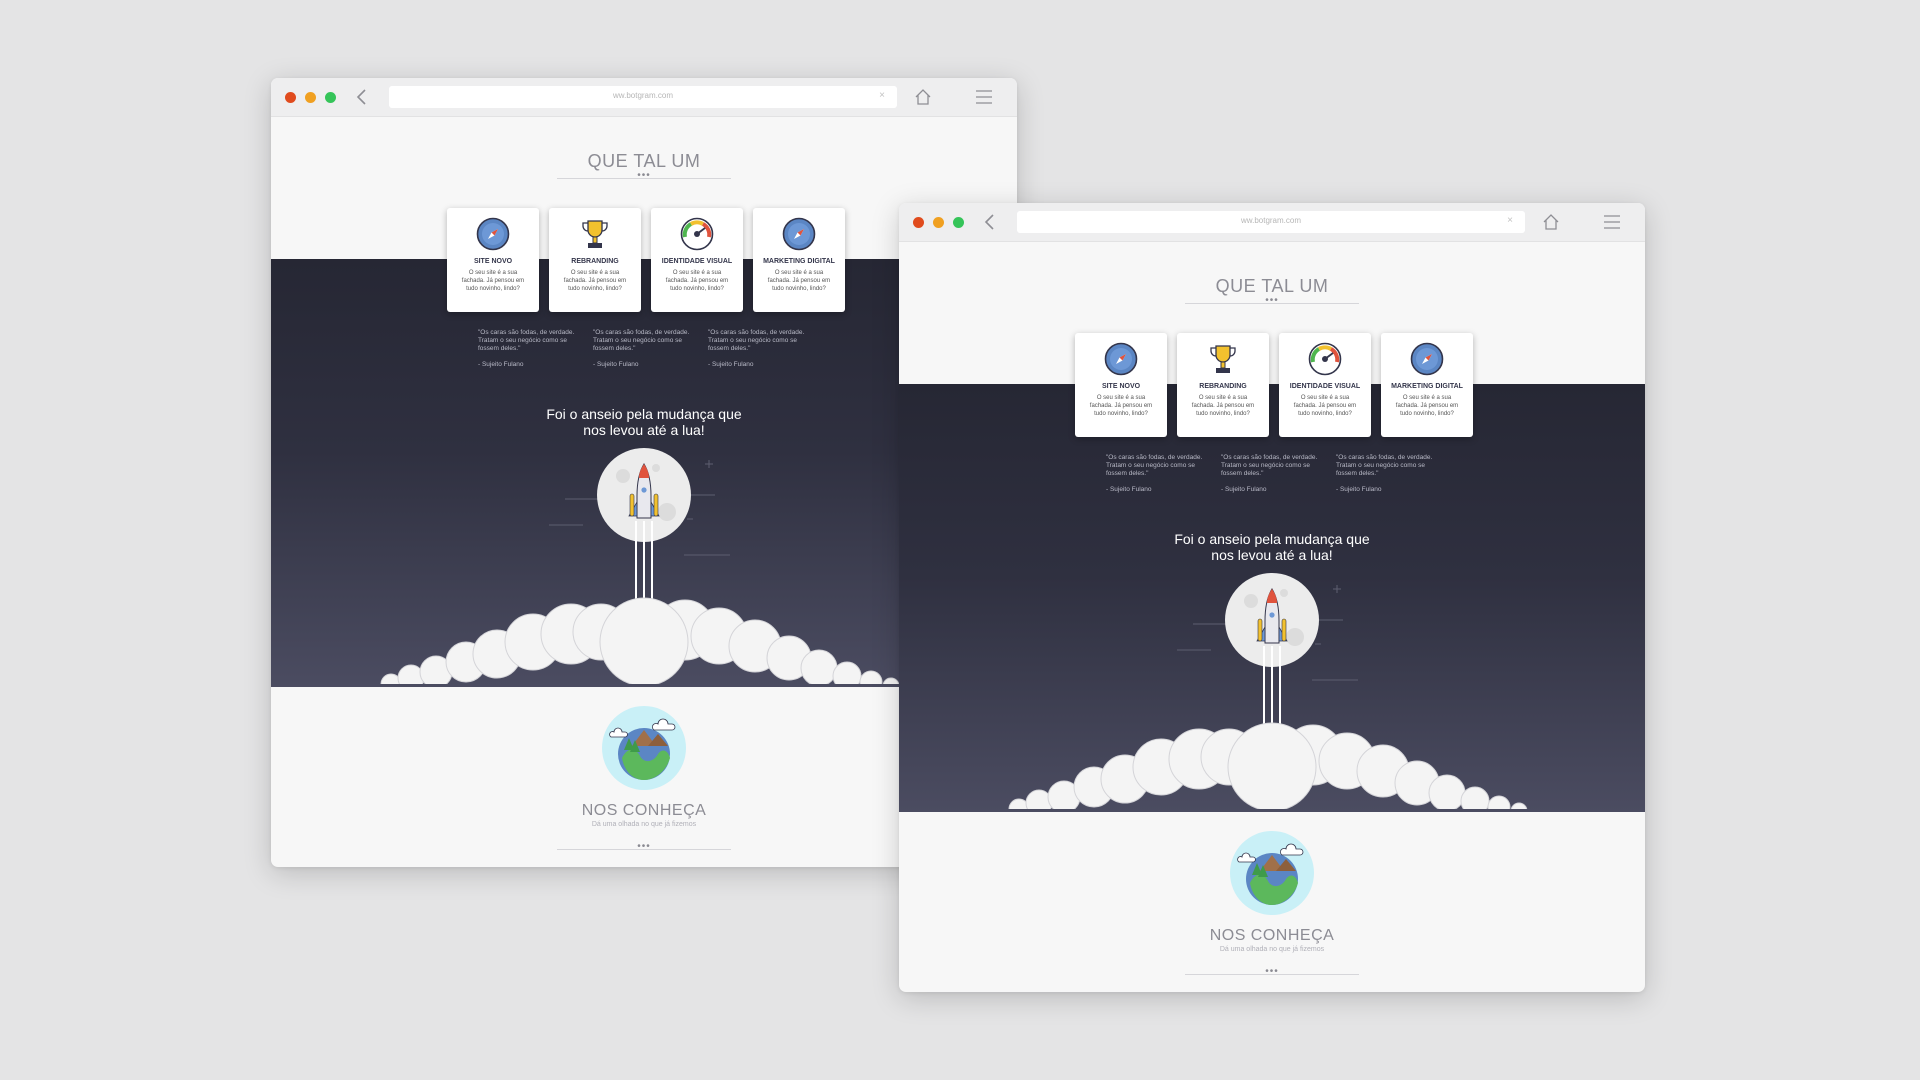 This screenshot has height=1080, width=1920. Describe the element at coordinates (1272, 935) in the screenshot. I see `about-title: NOS CONHEÇA` at that location.